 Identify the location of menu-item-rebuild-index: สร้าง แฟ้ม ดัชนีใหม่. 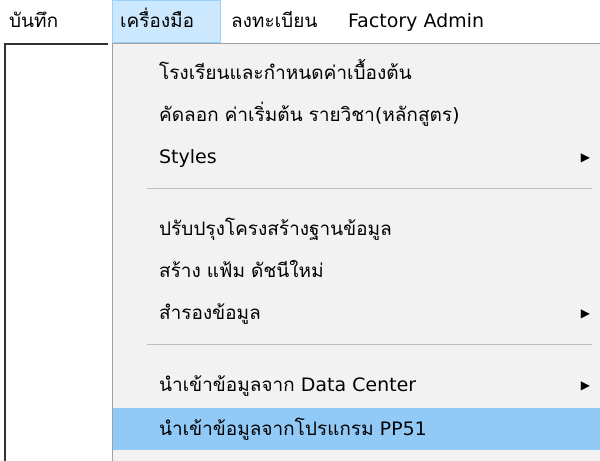
(356, 271).